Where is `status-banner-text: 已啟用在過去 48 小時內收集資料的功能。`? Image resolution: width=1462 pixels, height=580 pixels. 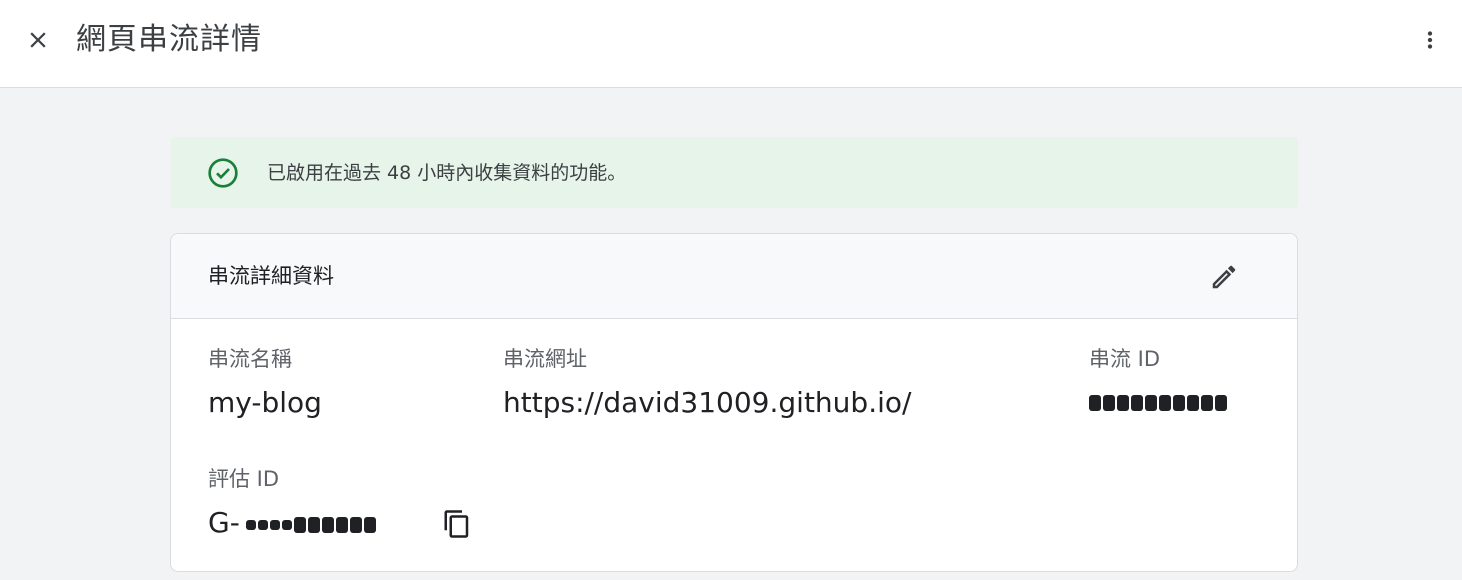
status-banner-text: 已啟用在過去 48 小時內收集資料的功能。 is located at coordinates (447, 173).